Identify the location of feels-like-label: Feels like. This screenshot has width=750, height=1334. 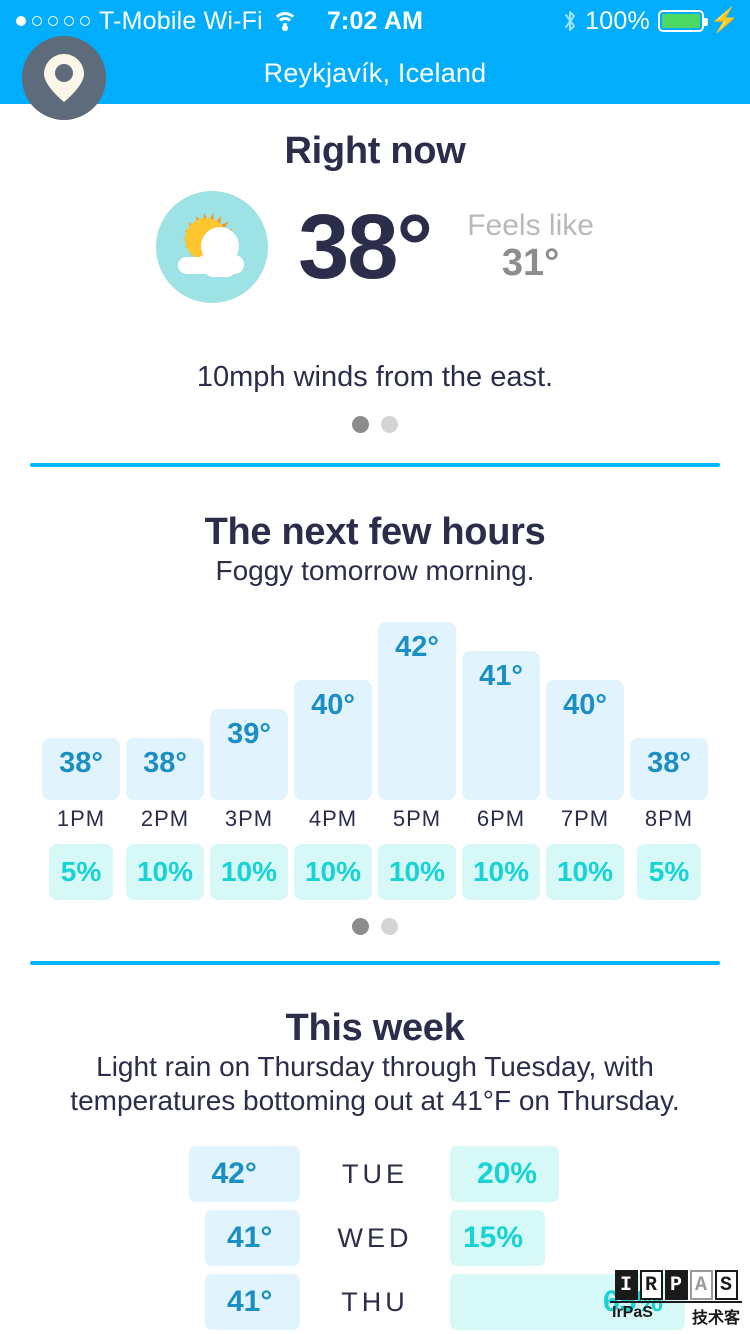
(530, 226).